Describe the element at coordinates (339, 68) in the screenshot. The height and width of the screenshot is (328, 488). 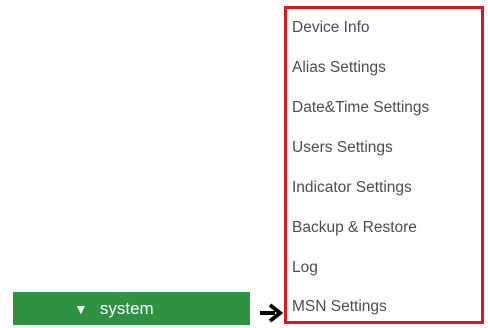
I see `menu-item-alias-settings: Alias Settings` at that location.